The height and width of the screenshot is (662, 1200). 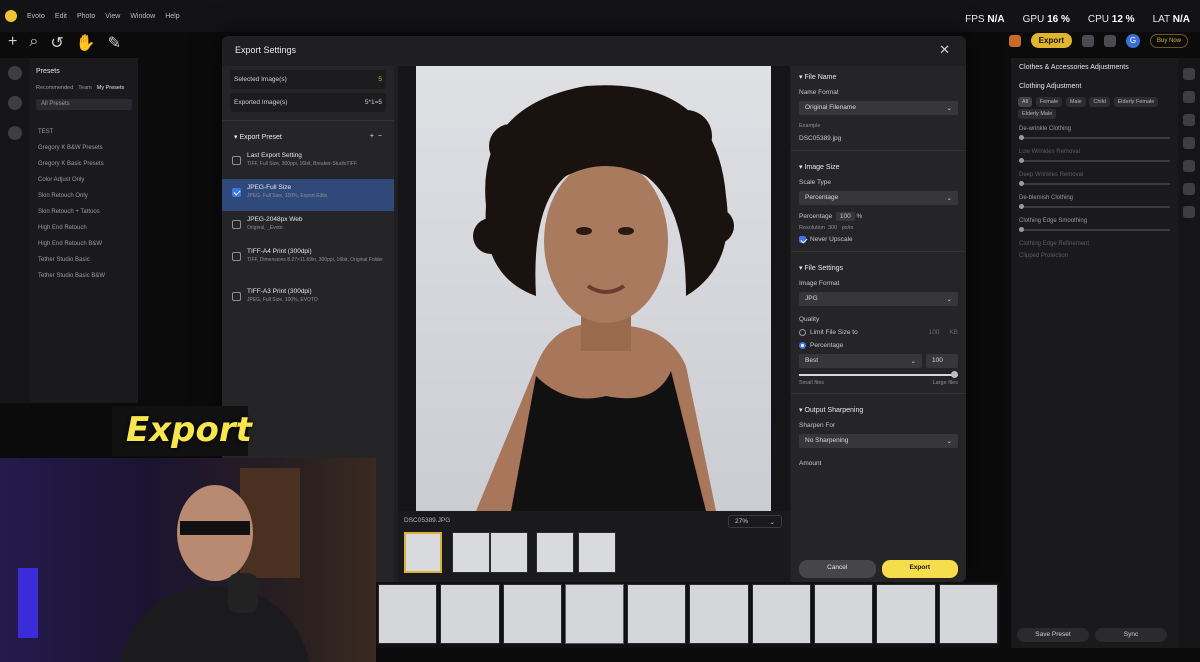 I want to click on menu-view: View, so click(x=112, y=16).